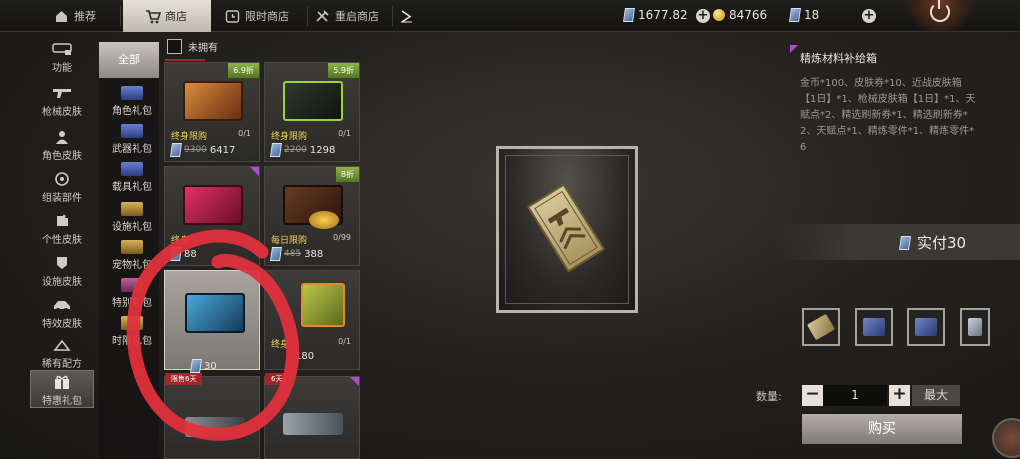 This screenshot has height=459, width=1020. What do you see at coordinates (663, 15) in the screenshot?
I see `ticket-amount: 1677.82` at bounding box center [663, 15].